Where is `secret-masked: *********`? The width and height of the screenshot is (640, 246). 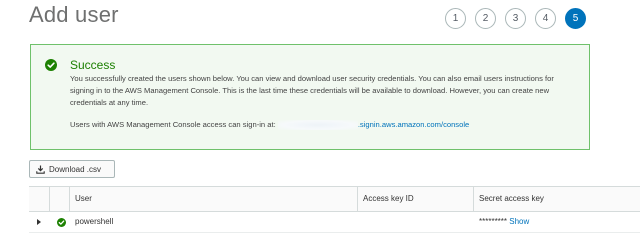 secret-masked: ********* is located at coordinates (493, 221).